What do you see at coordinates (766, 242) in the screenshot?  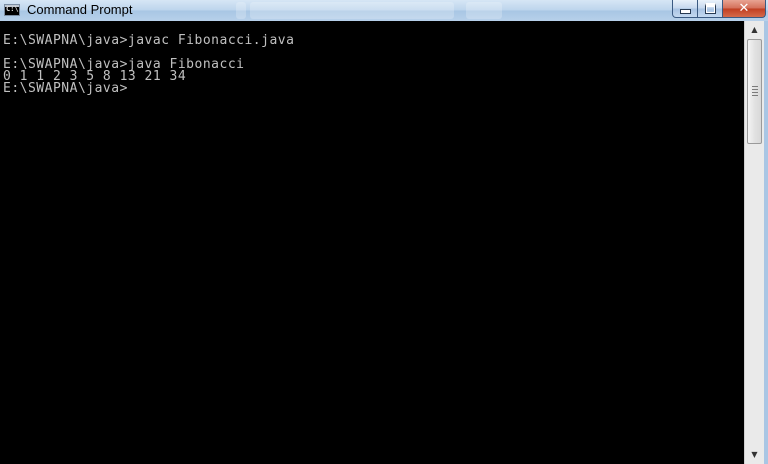 I see `window-frame` at bounding box center [766, 242].